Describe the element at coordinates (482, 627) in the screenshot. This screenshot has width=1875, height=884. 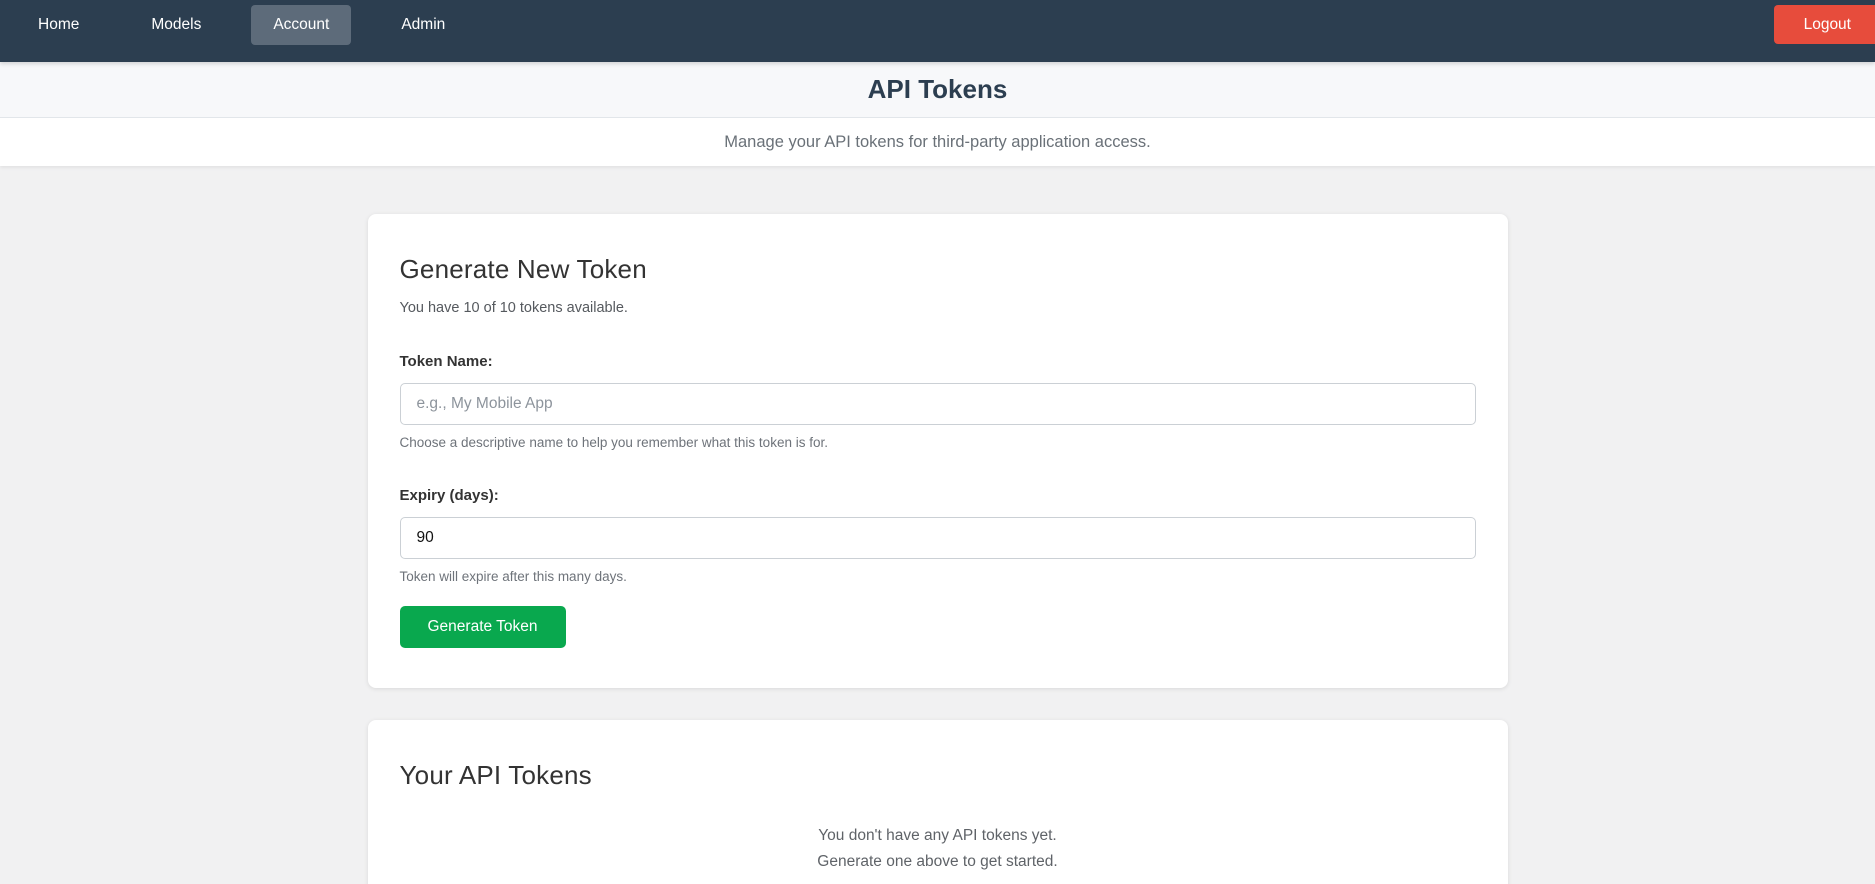
I see `generate-token-button: Generate Token` at that location.